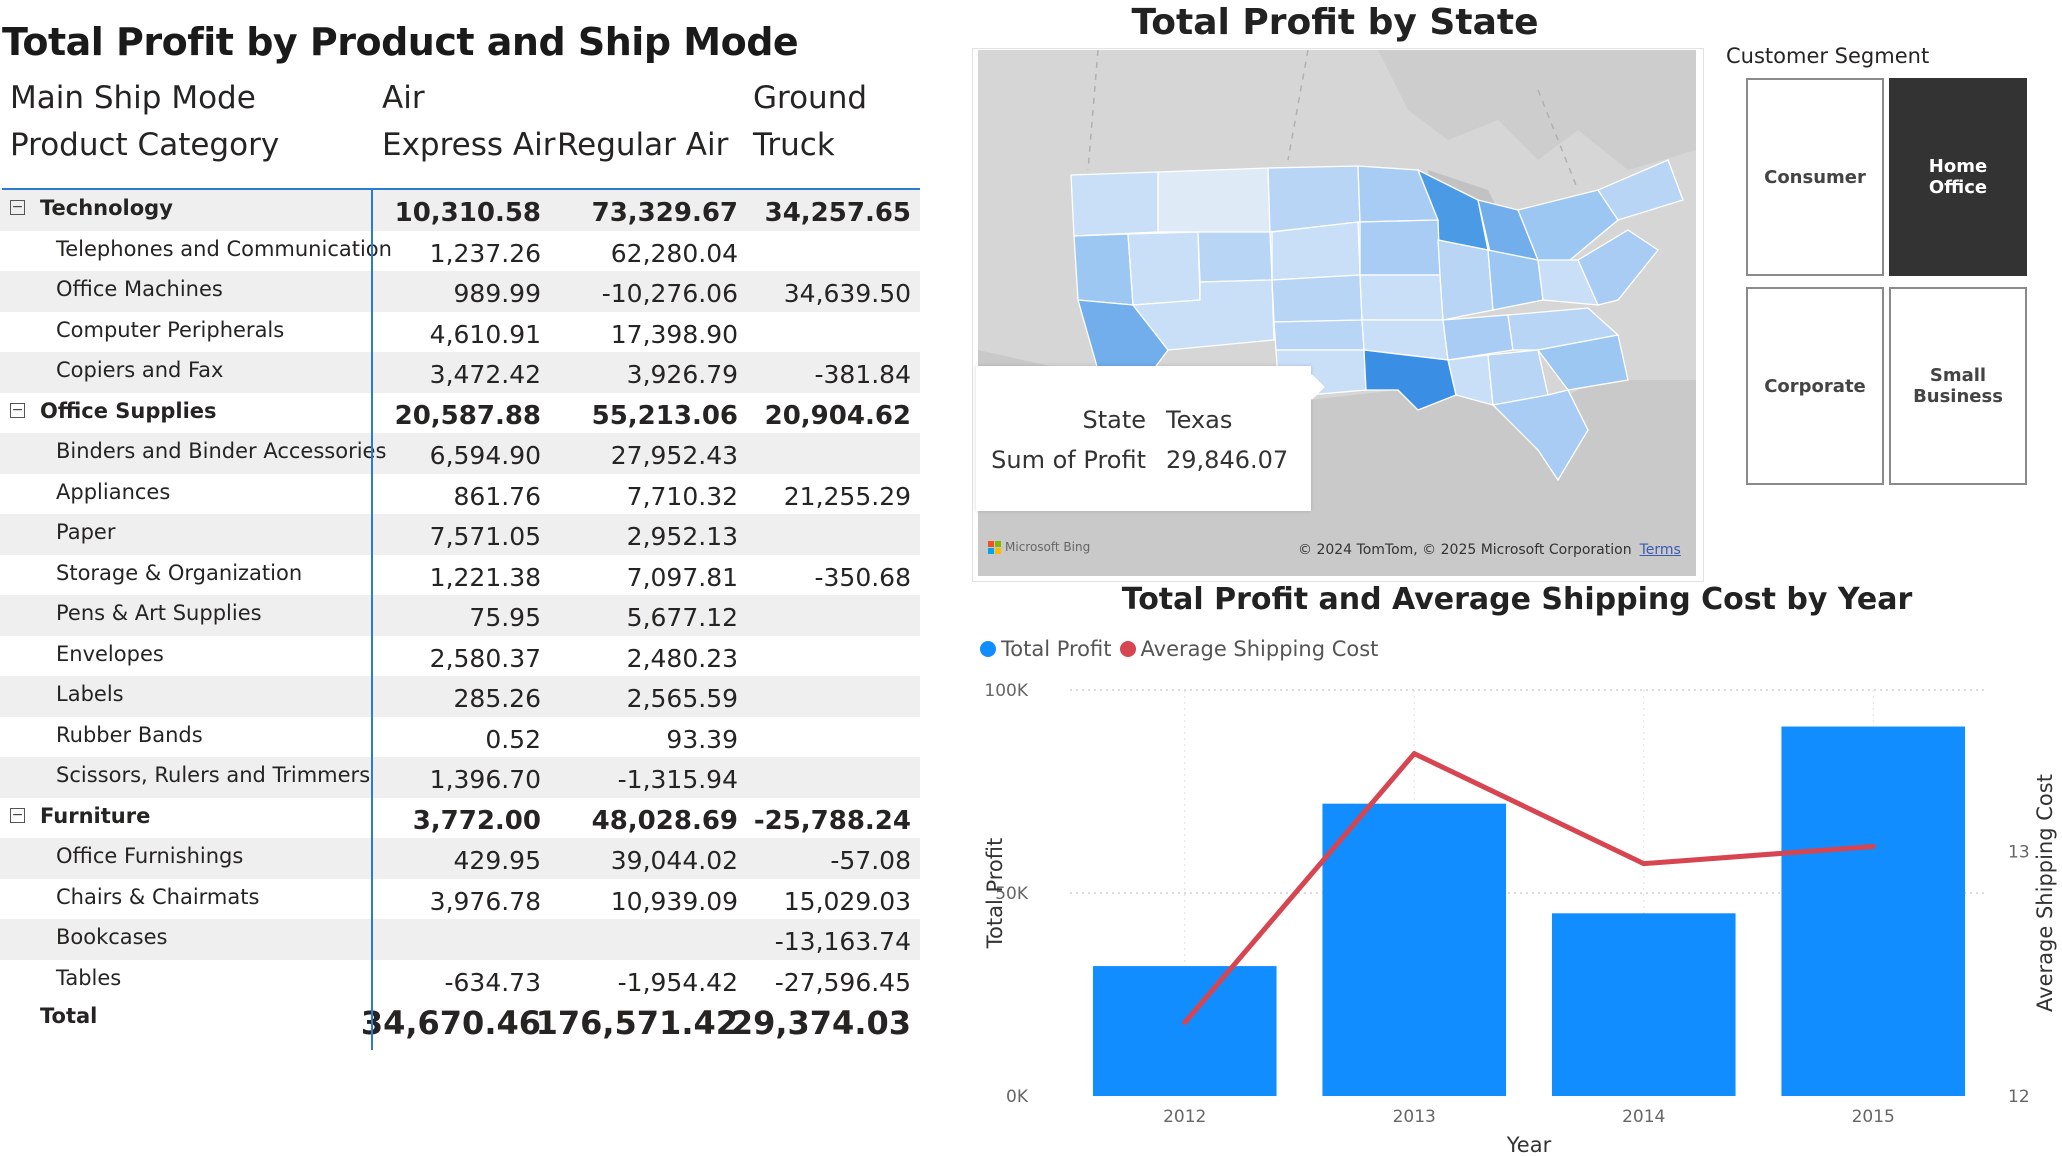  I want to click on header-col-express-air: Express Air, so click(468, 145).